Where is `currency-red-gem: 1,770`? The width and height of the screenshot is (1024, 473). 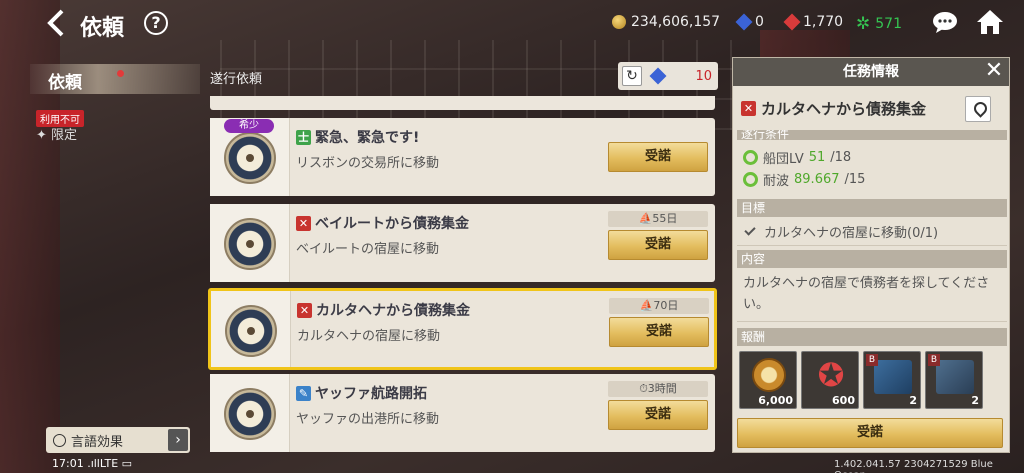
currency-red-gem: 1,770 is located at coordinates (813, 22).